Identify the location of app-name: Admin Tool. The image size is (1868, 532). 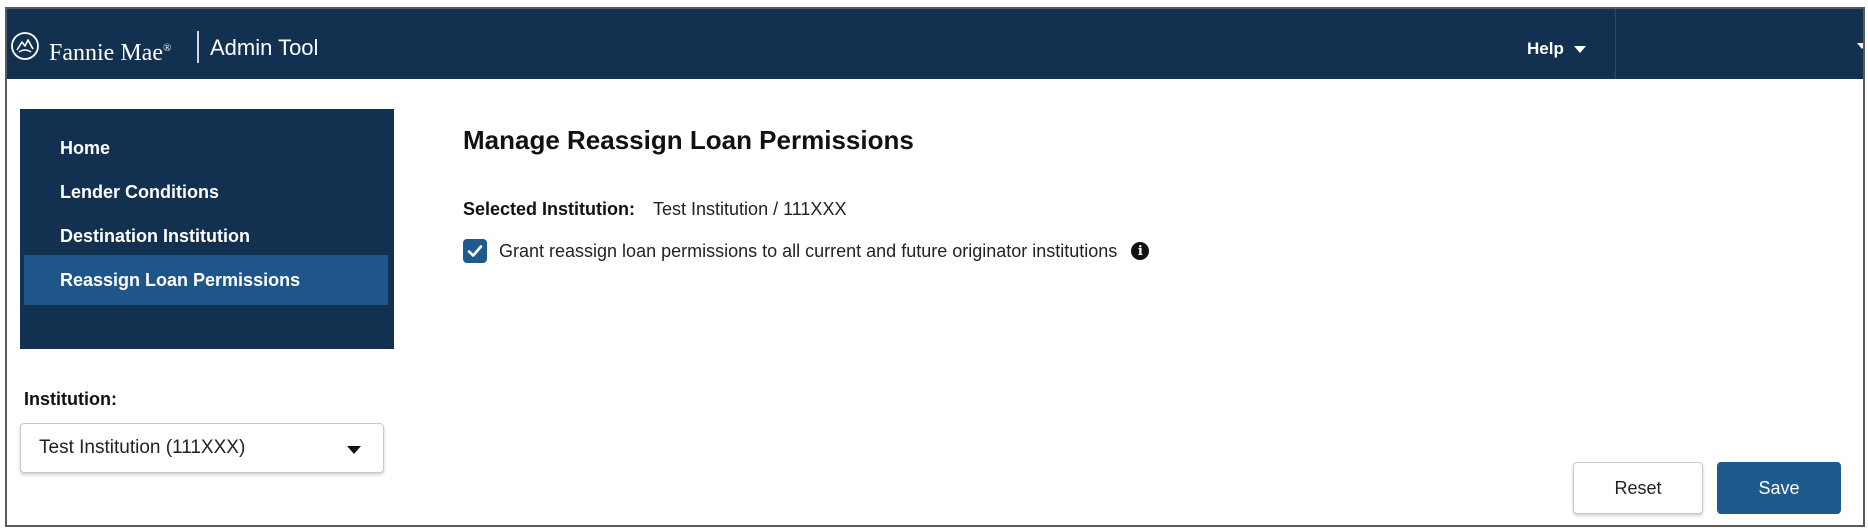
(264, 47).